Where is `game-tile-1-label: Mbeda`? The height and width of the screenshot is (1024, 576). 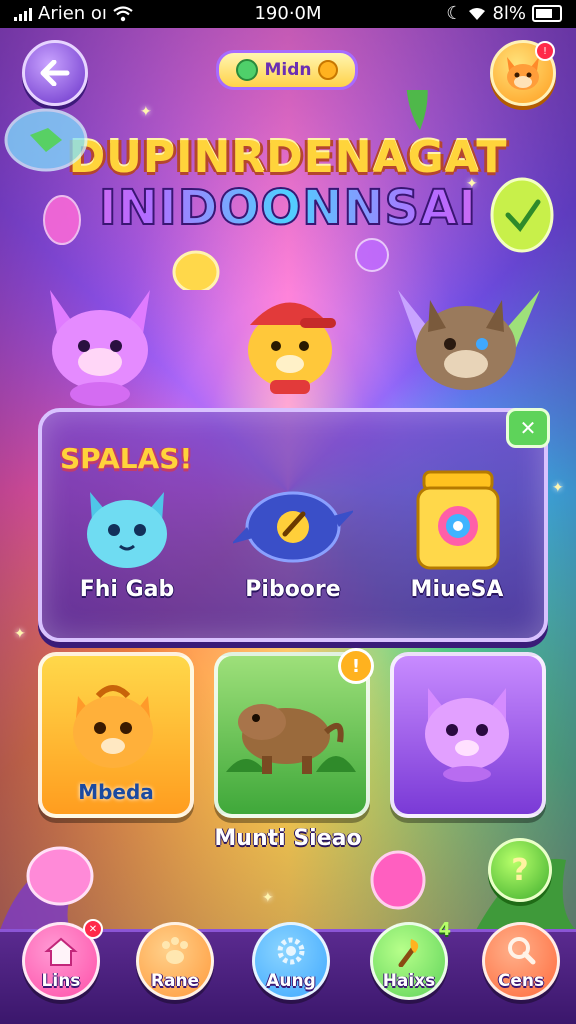 game-tile-1-label: Mbeda is located at coordinates (116, 792).